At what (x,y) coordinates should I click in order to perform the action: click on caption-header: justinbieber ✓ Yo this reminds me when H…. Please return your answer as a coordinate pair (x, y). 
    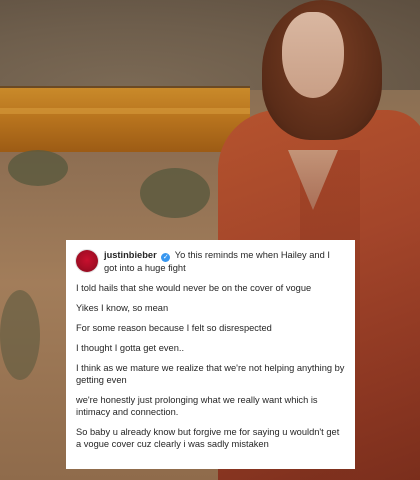
    Looking at the image, I should click on (210, 261).